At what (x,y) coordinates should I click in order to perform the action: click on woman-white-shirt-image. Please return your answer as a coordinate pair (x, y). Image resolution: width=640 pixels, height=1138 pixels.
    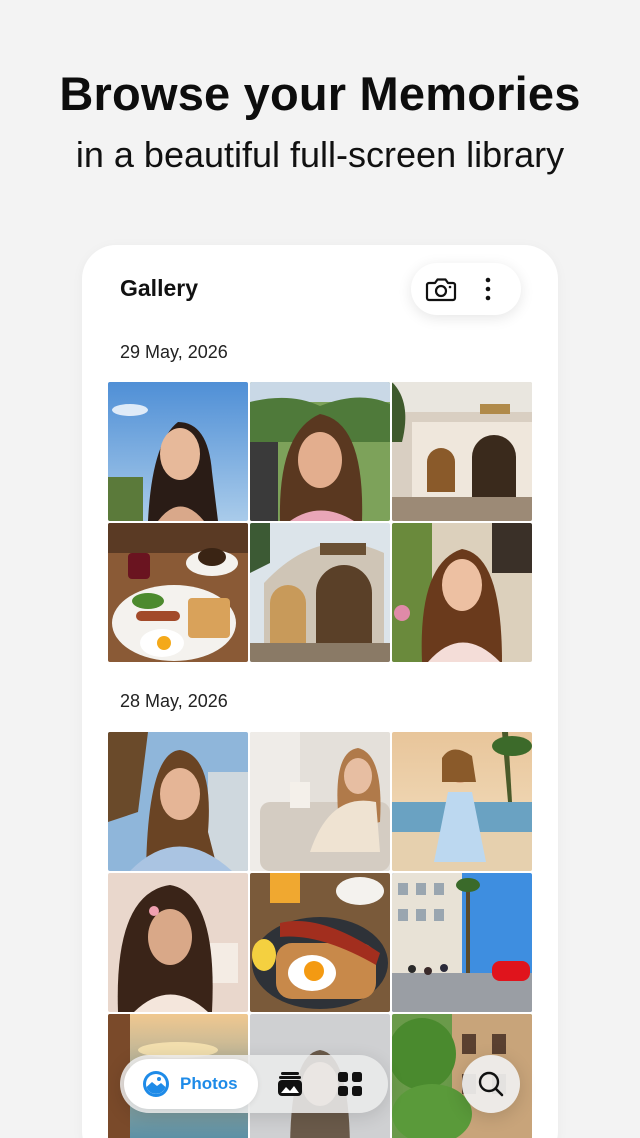
    Looking at the image, I should click on (178, 801).